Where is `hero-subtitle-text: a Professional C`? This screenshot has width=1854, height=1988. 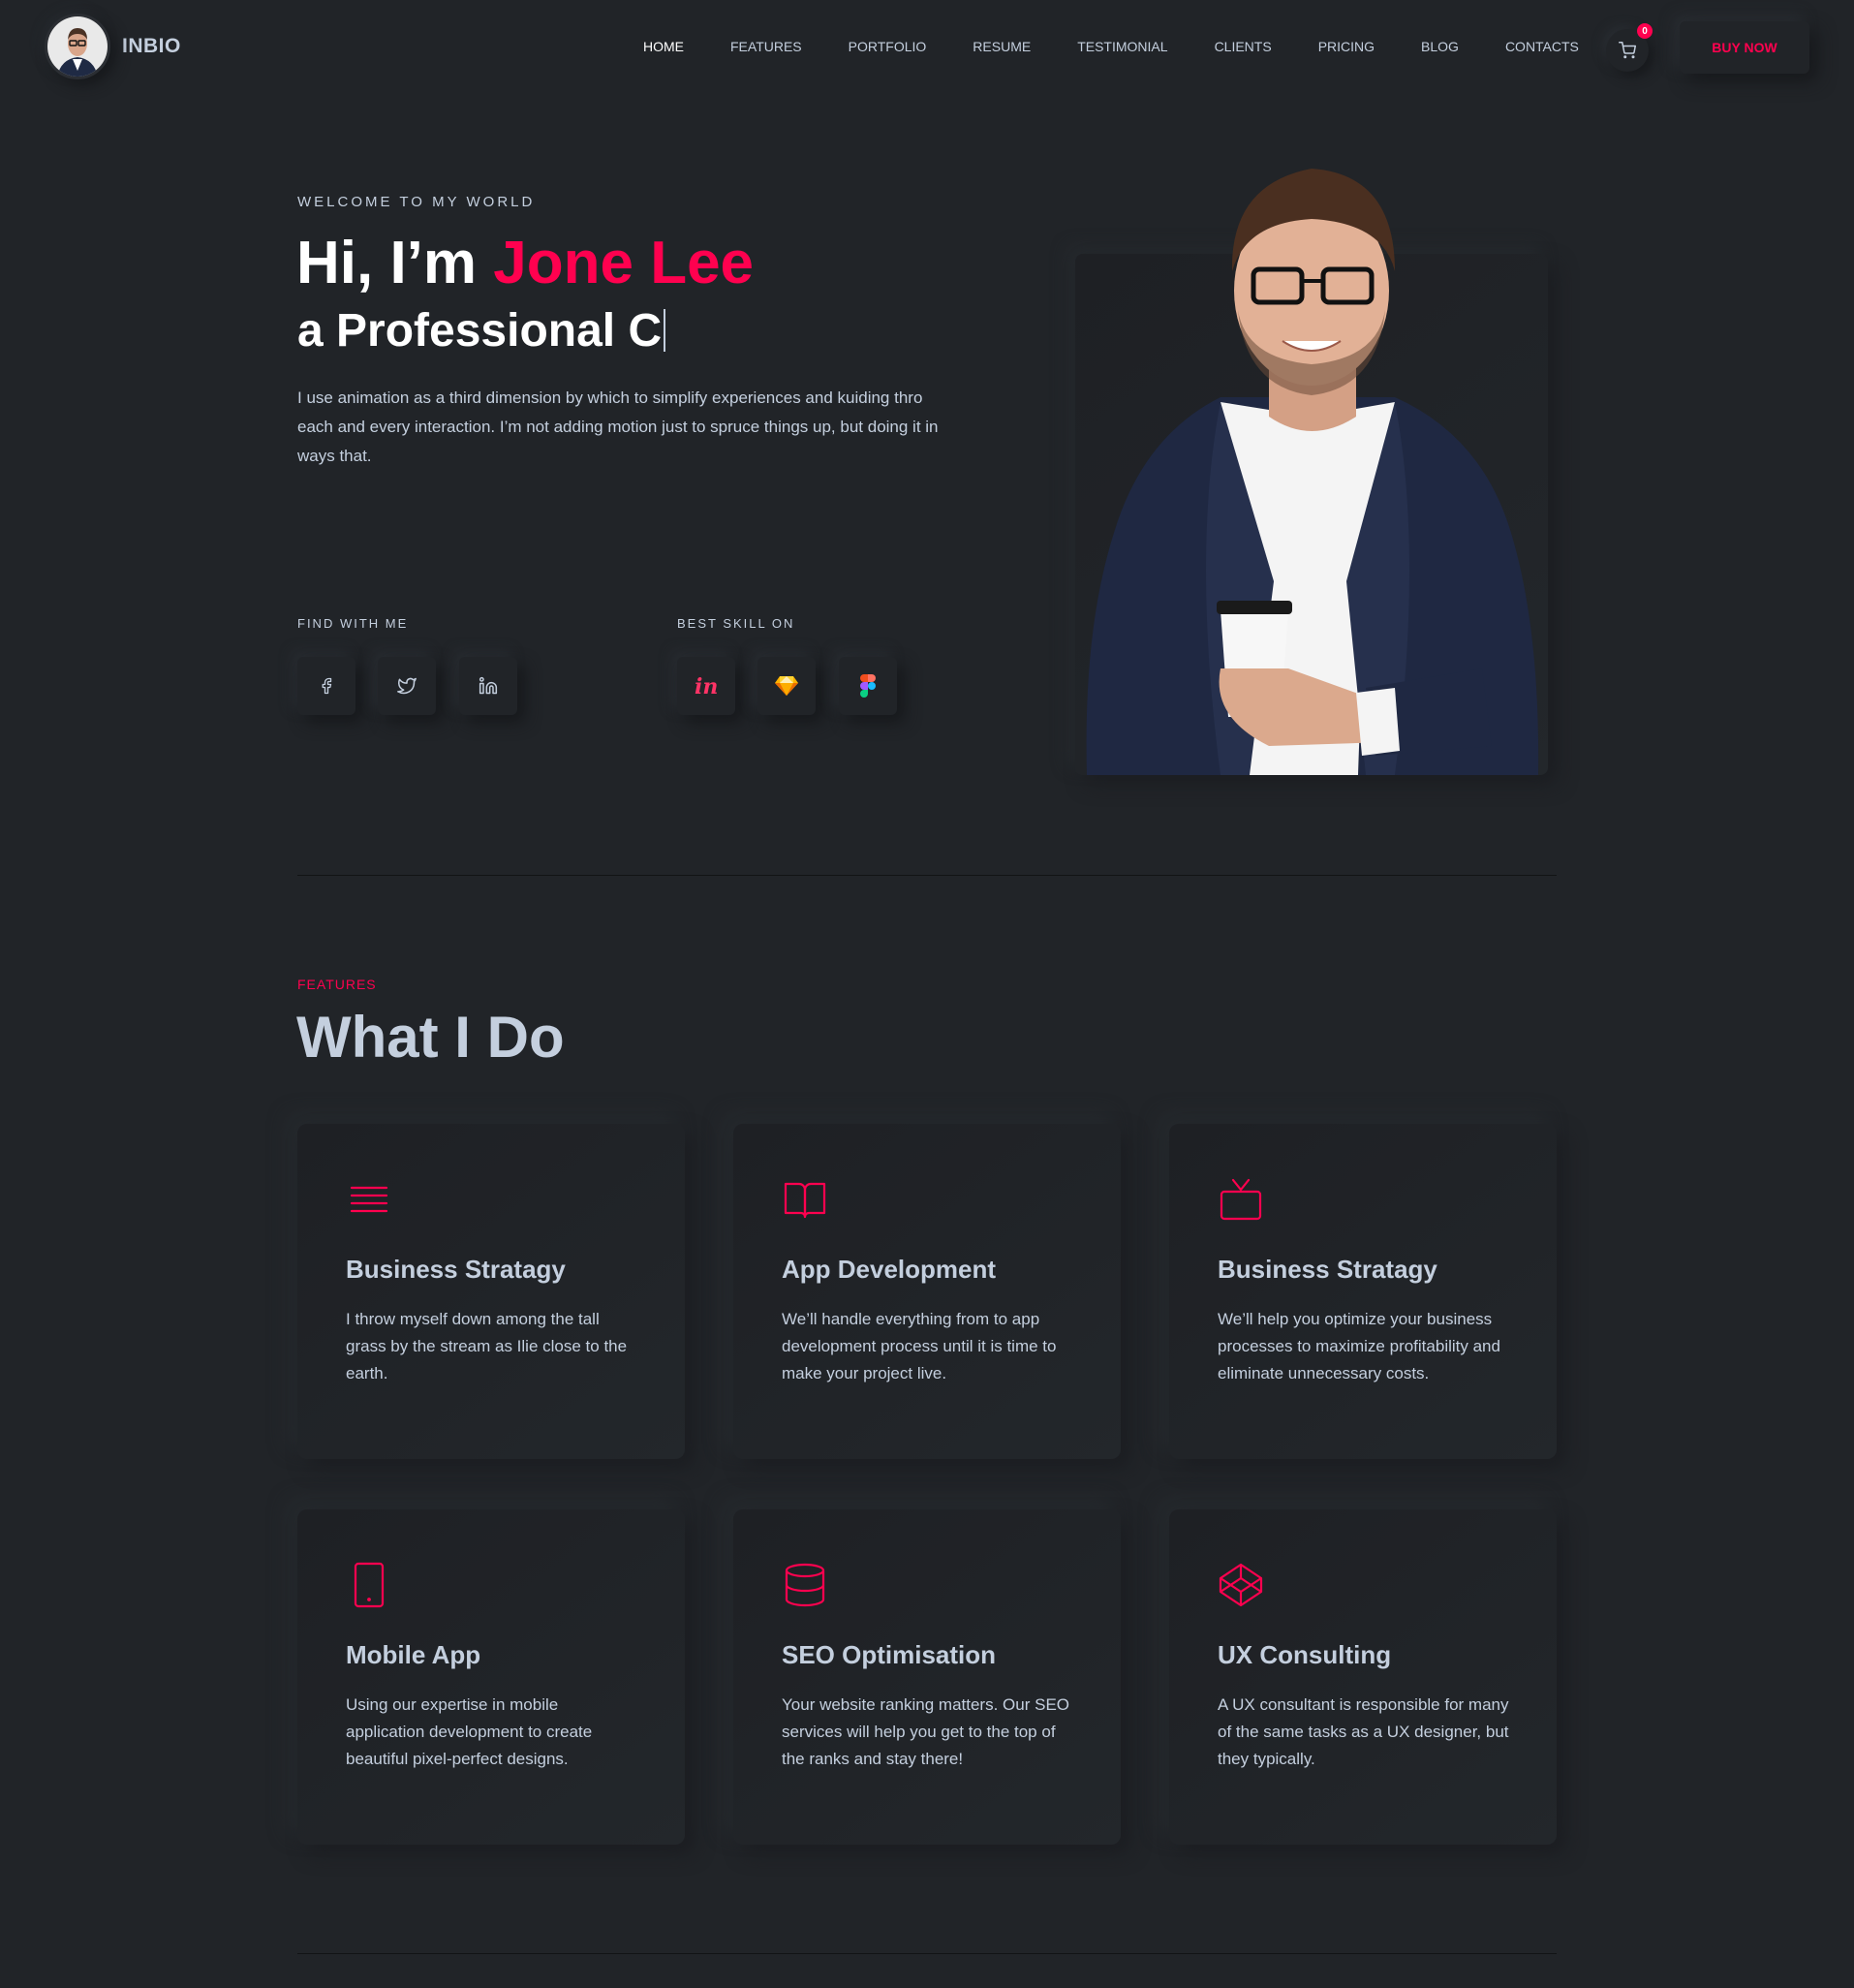
hero-subtitle-text: a Professional C is located at coordinates (480, 331).